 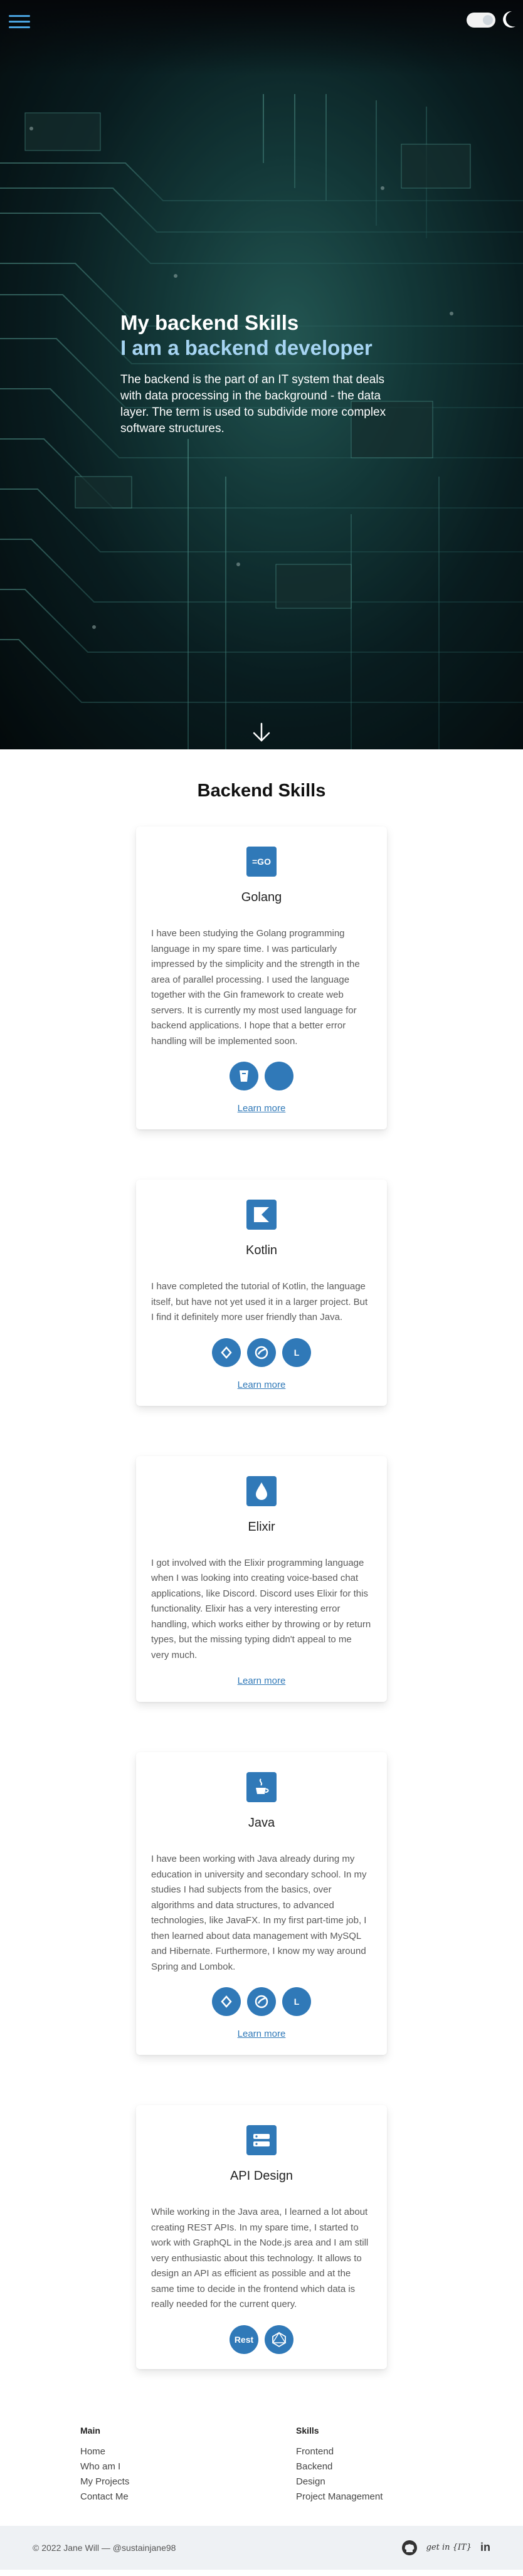 I want to click on footer-link-project-management: Project Management, so click(x=339, y=2497).